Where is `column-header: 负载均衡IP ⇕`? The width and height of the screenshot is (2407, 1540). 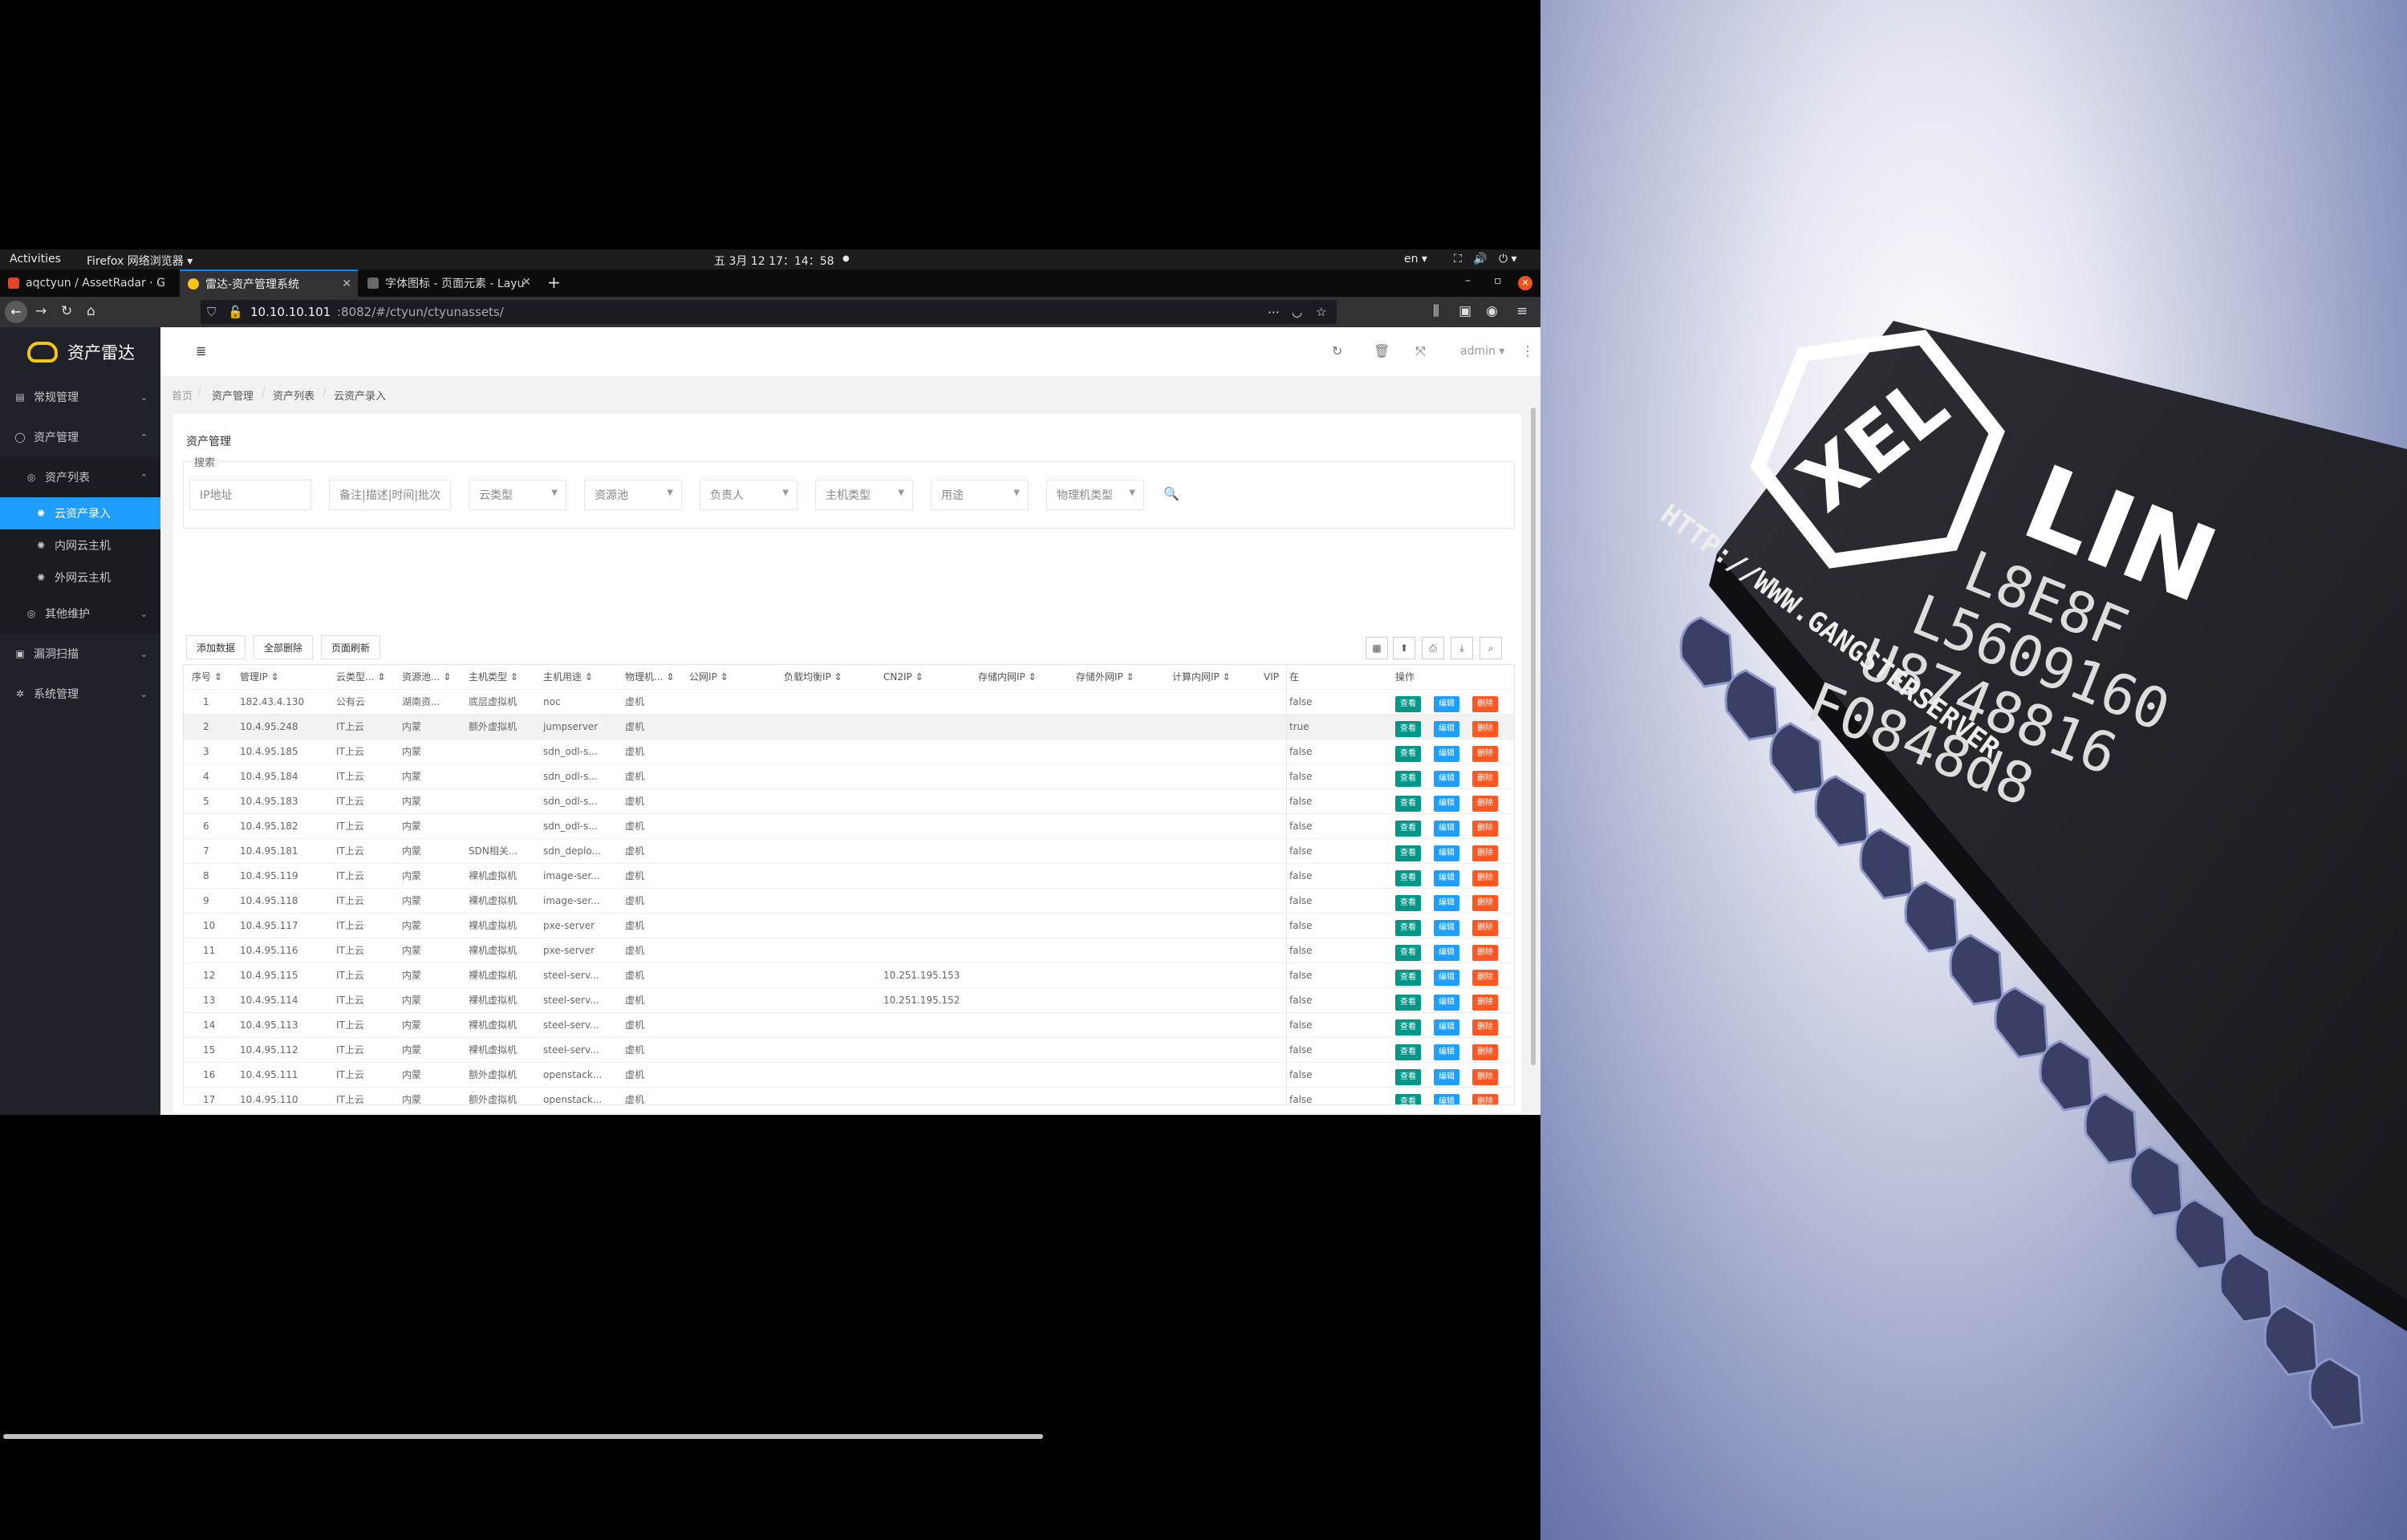
column-header: 负载均衡IP ⇕ is located at coordinates (813, 677).